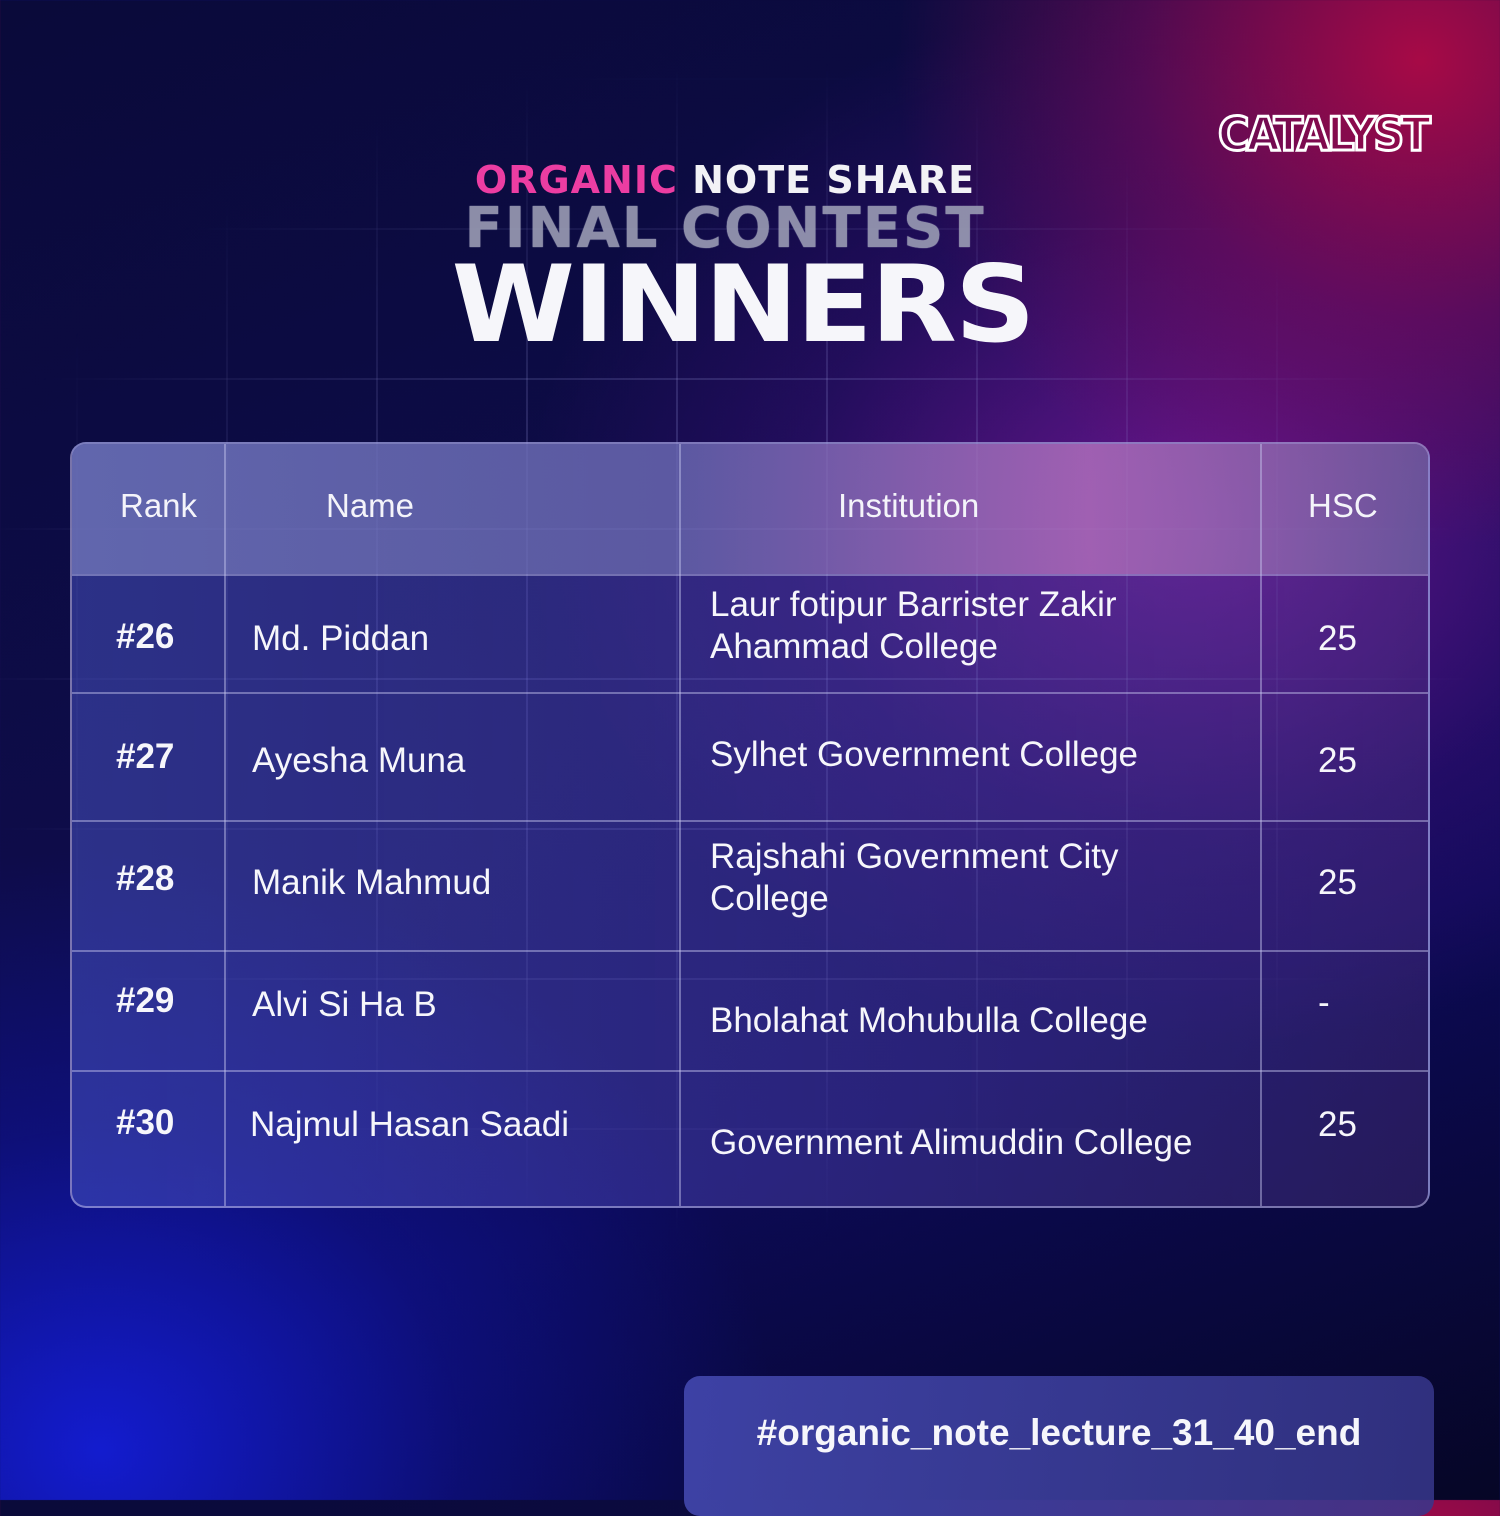  Describe the element at coordinates (159, 505) in the screenshot. I see `header-rank: Rank` at that location.